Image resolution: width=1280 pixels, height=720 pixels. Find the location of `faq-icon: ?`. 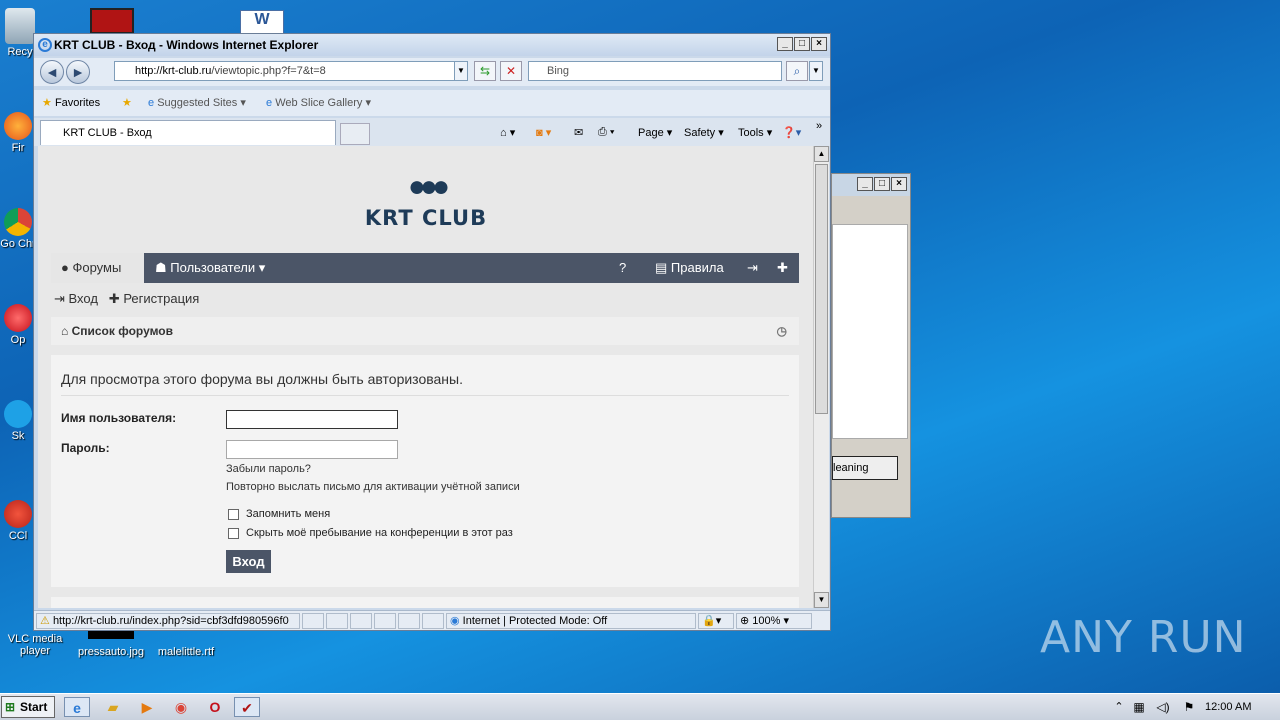

faq-icon: ? is located at coordinates (622, 268).